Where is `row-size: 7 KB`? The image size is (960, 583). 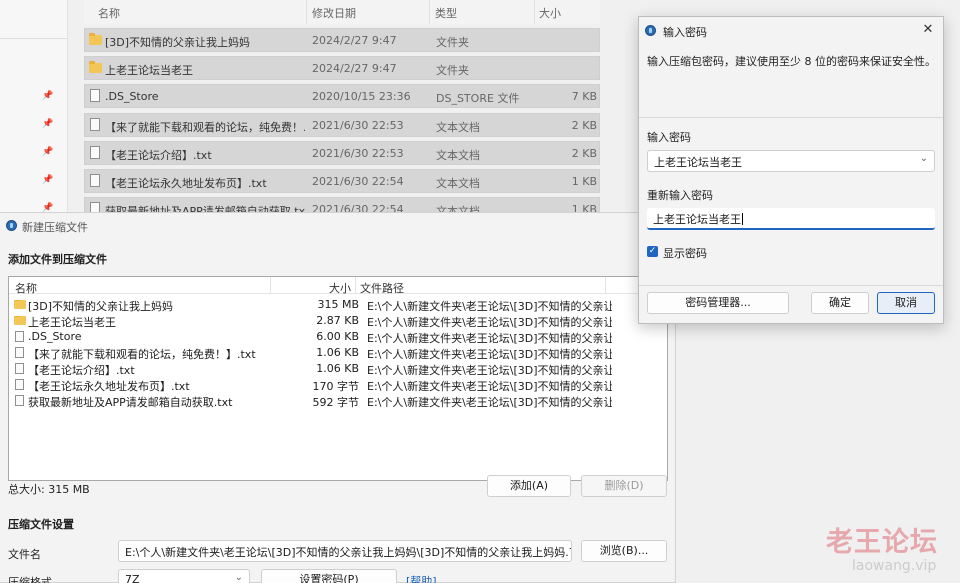 row-size: 7 KB is located at coordinates (584, 96).